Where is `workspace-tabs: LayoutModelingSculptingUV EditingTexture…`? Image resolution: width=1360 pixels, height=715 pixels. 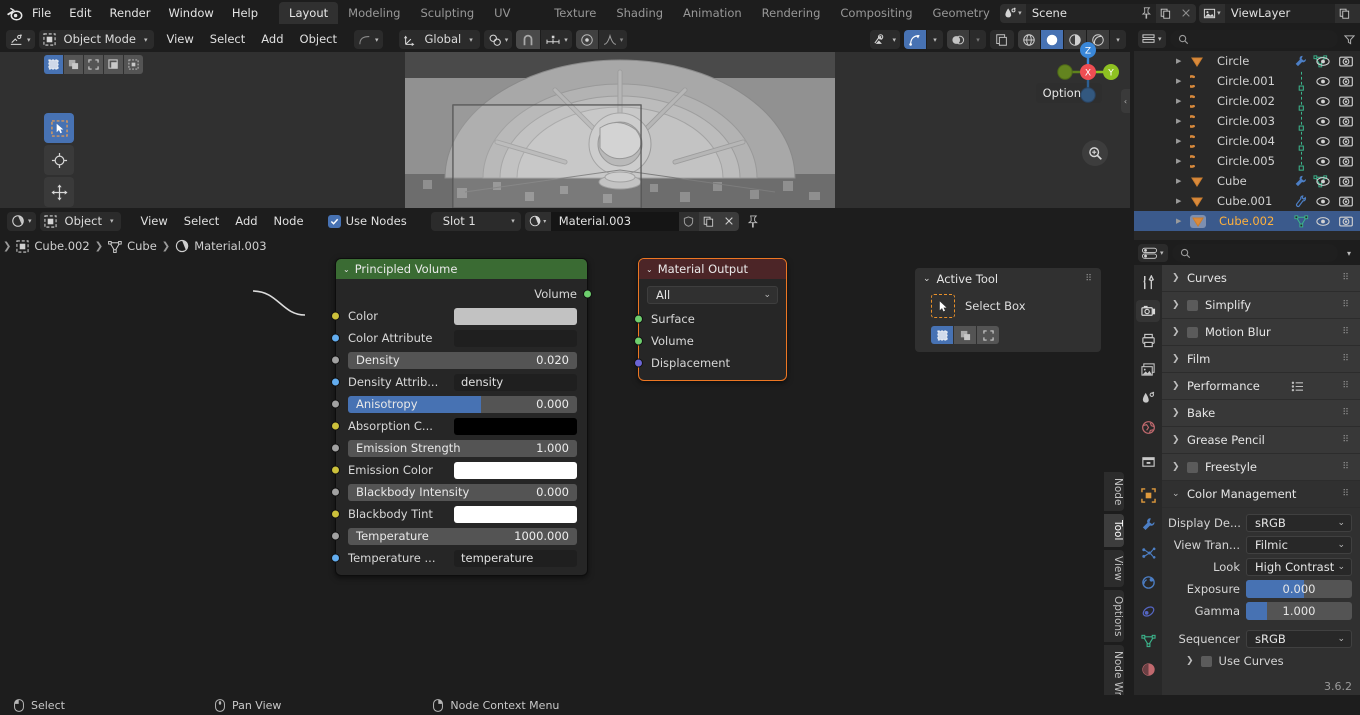
workspace-tabs: LayoutModelingSculptingUV EditingTexture… is located at coordinates (639, 21).